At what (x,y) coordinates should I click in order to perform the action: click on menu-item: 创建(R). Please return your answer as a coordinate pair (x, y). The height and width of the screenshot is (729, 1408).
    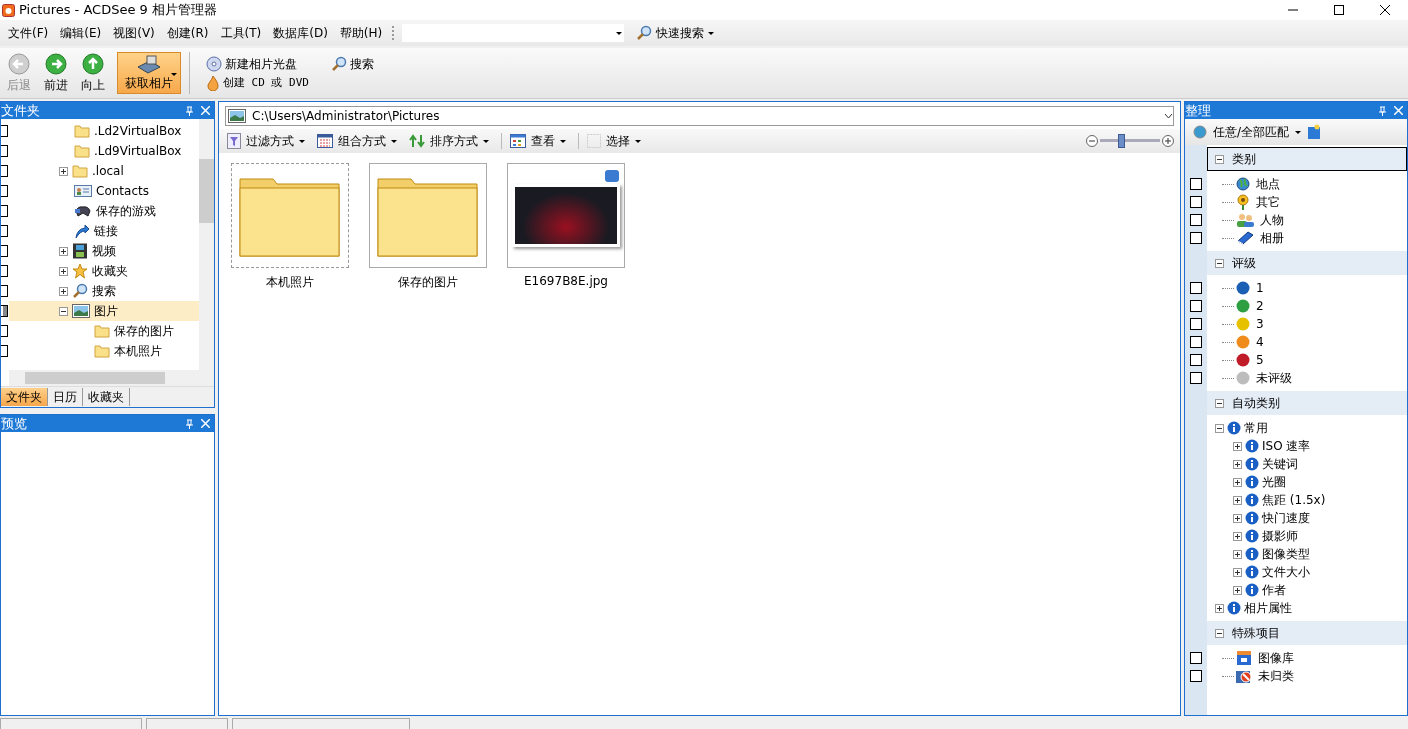
    Looking at the image, I should click on (187, 33).